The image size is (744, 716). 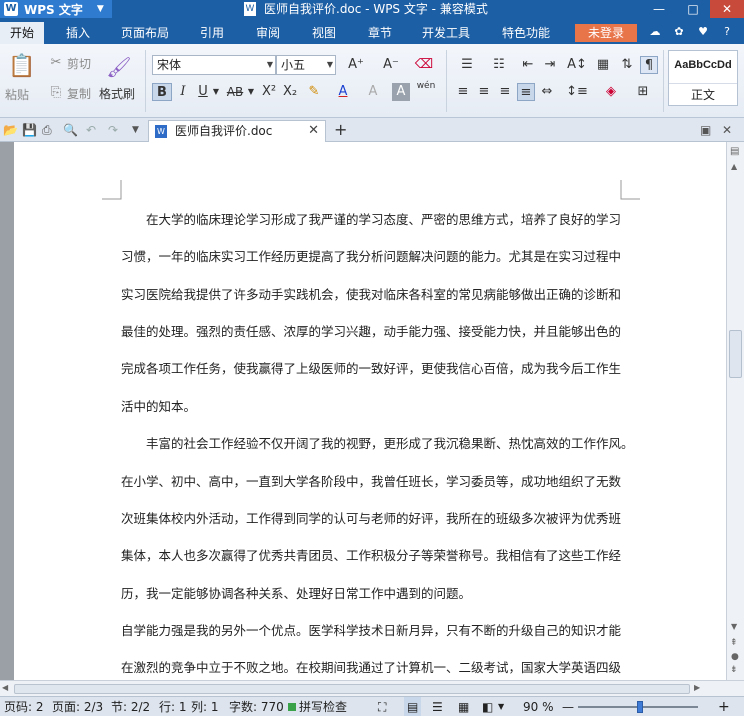 What do you see at coordinates (735, 657) in the screenshot?
I see `select-browse-object-icon: ●` at bounding box center [735, 657].